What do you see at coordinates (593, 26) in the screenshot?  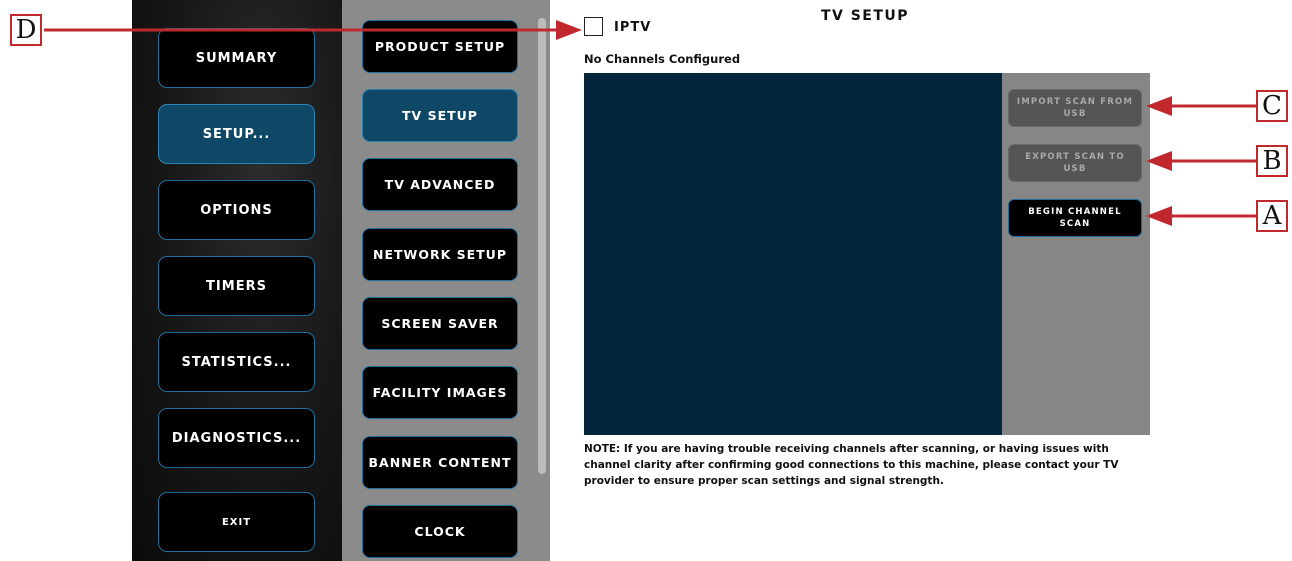 I see `iptv-checkbox` at bounding box center [593, 26].